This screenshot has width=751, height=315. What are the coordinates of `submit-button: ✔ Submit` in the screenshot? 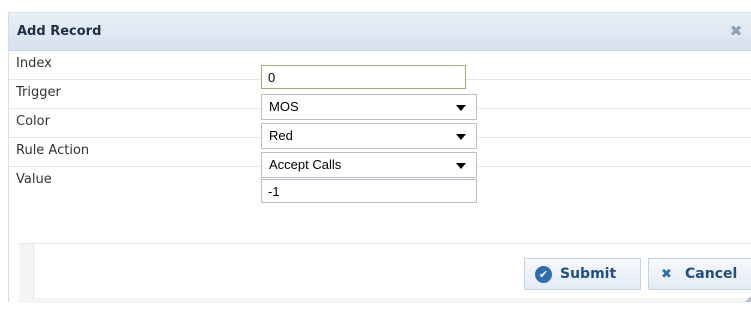 It's located at (582, 274).